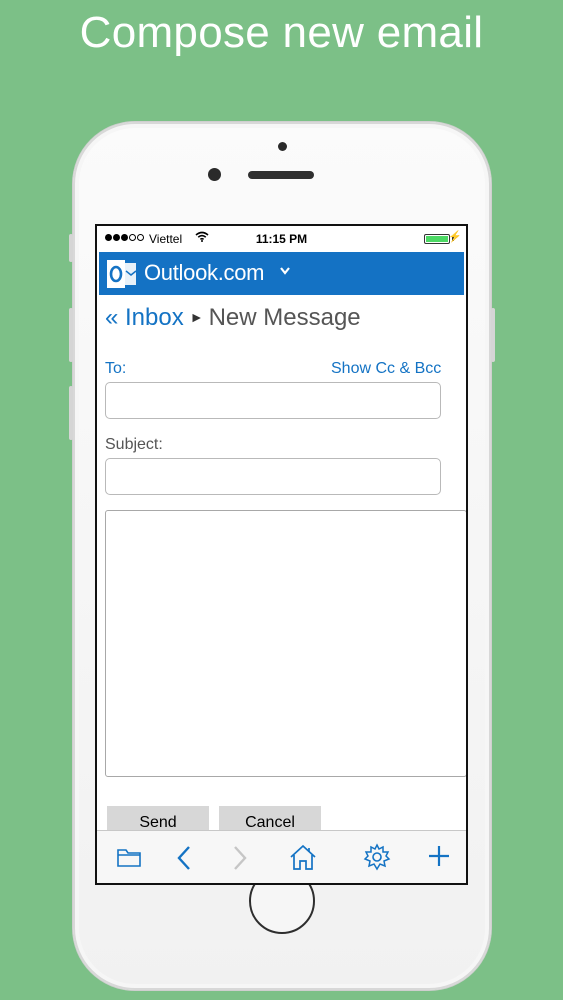 Image resolution: width=563 pixels, height=1000 pixels. I want to click on power-button, so click(493, 335).